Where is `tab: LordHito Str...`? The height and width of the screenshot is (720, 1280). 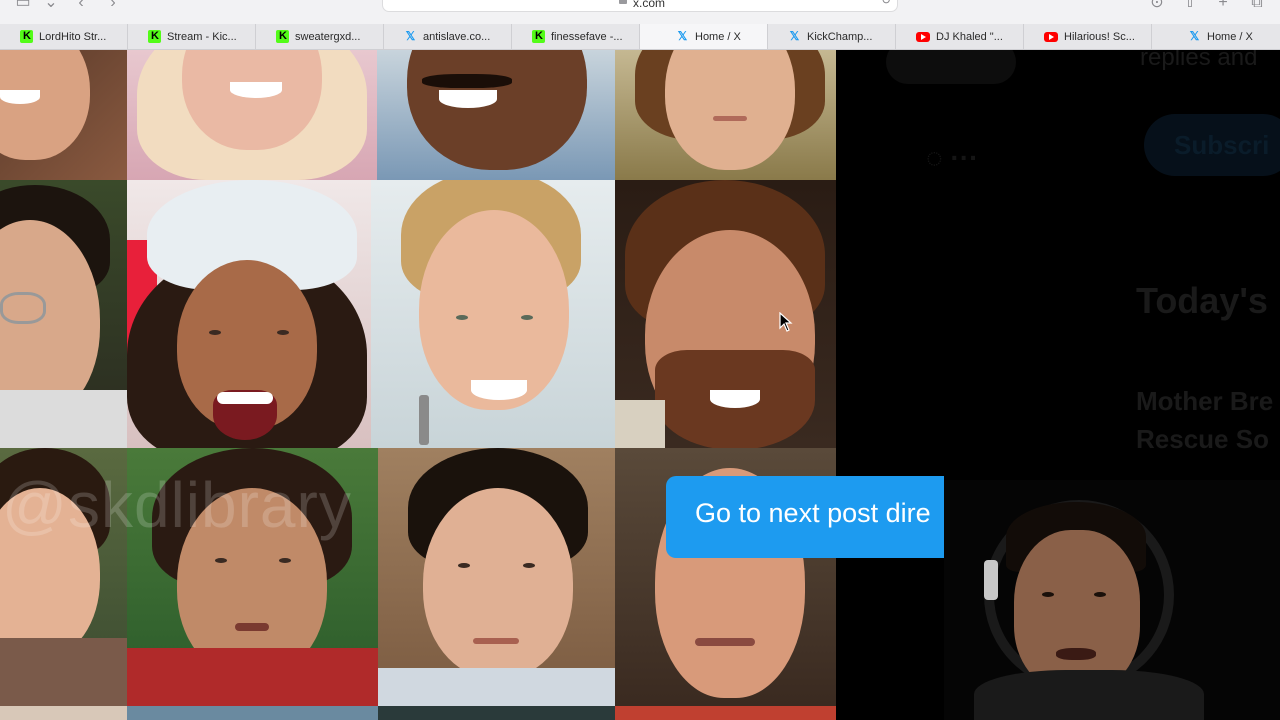
tab: LordHito Str... is located at coordinates (64, 36).